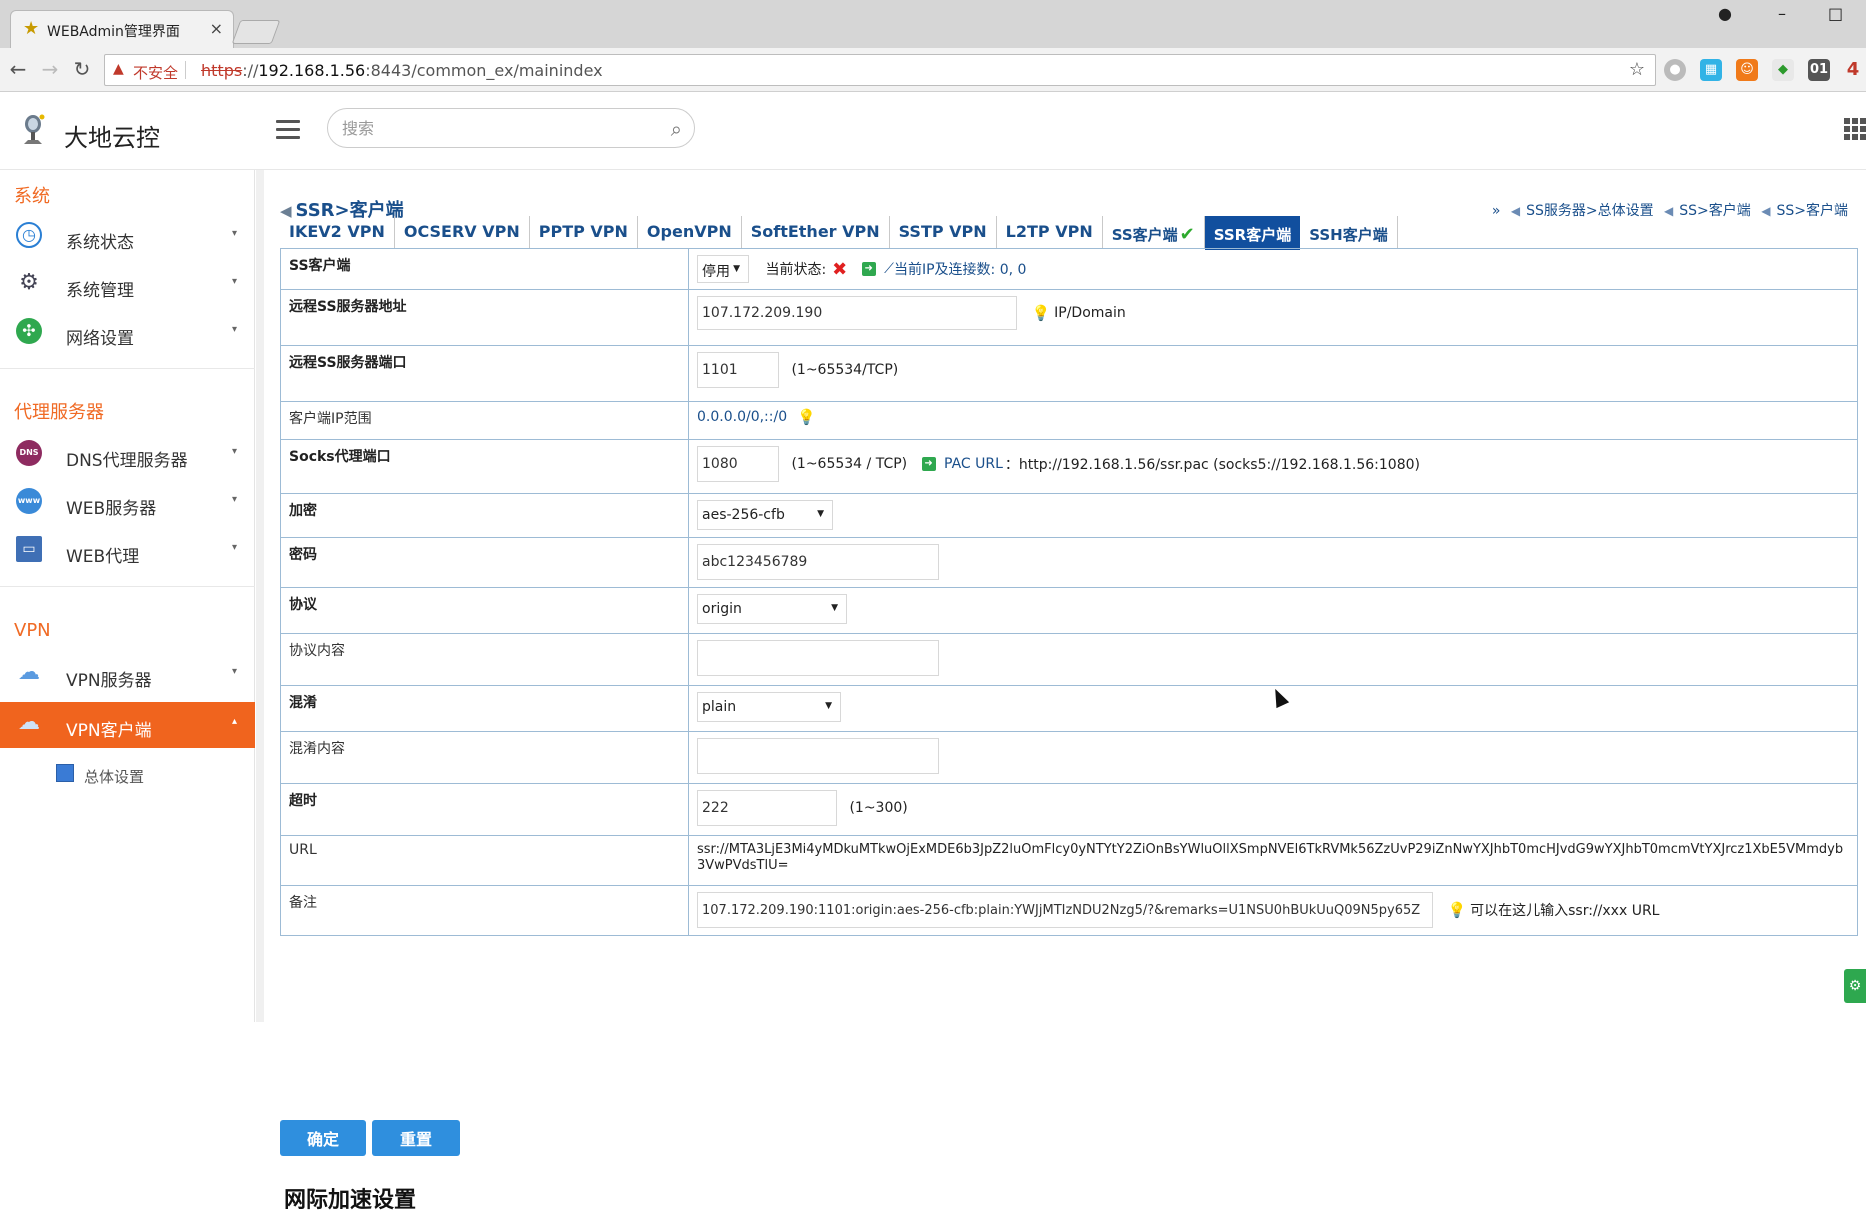 This screenshot has height=1214, width=1866. I want to click on tab-ss-client-label: SS客户端, so click(1144, 235).